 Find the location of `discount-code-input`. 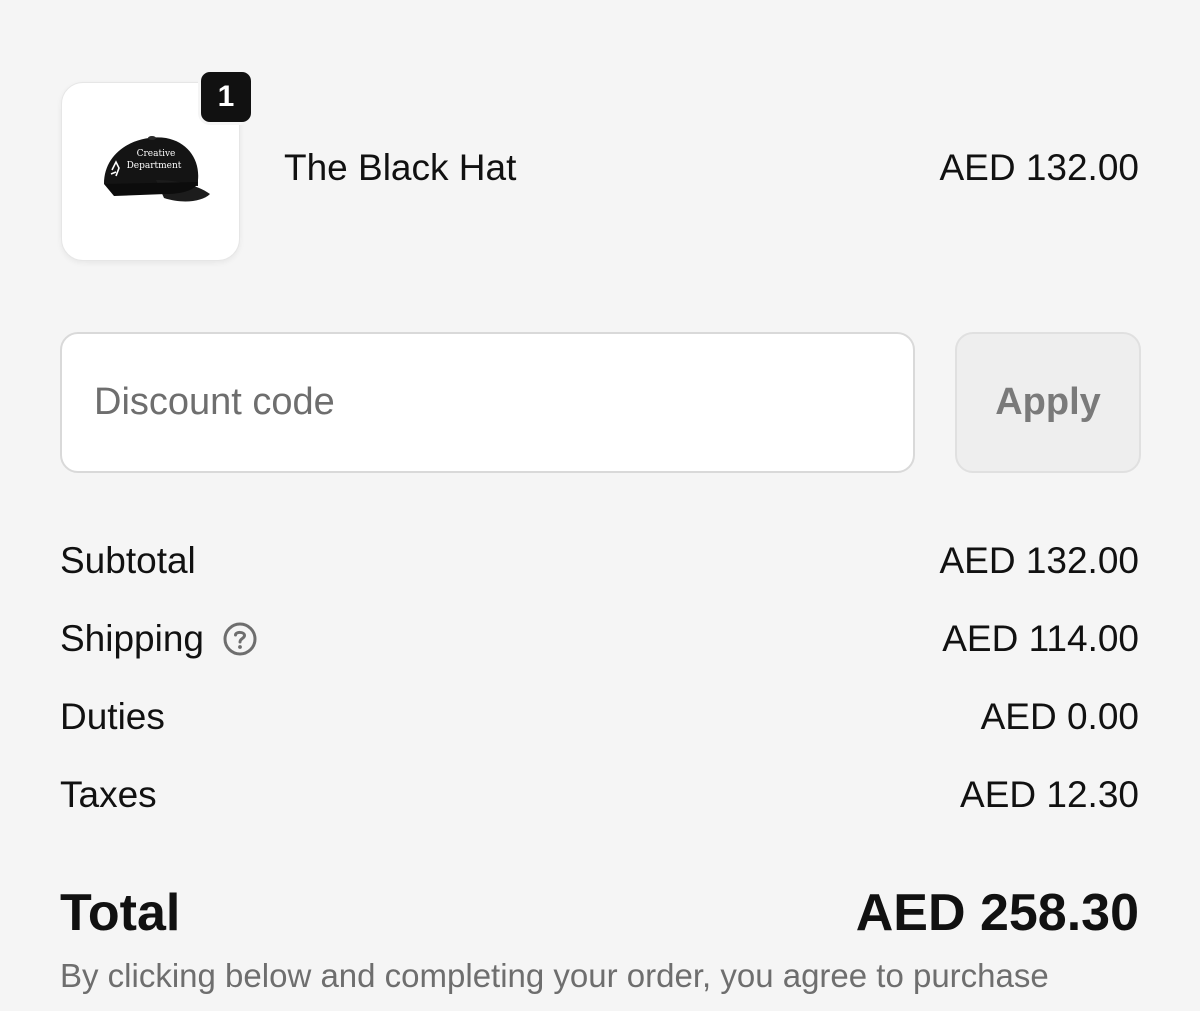

discount-code-input is located at coordinates (487, 402).